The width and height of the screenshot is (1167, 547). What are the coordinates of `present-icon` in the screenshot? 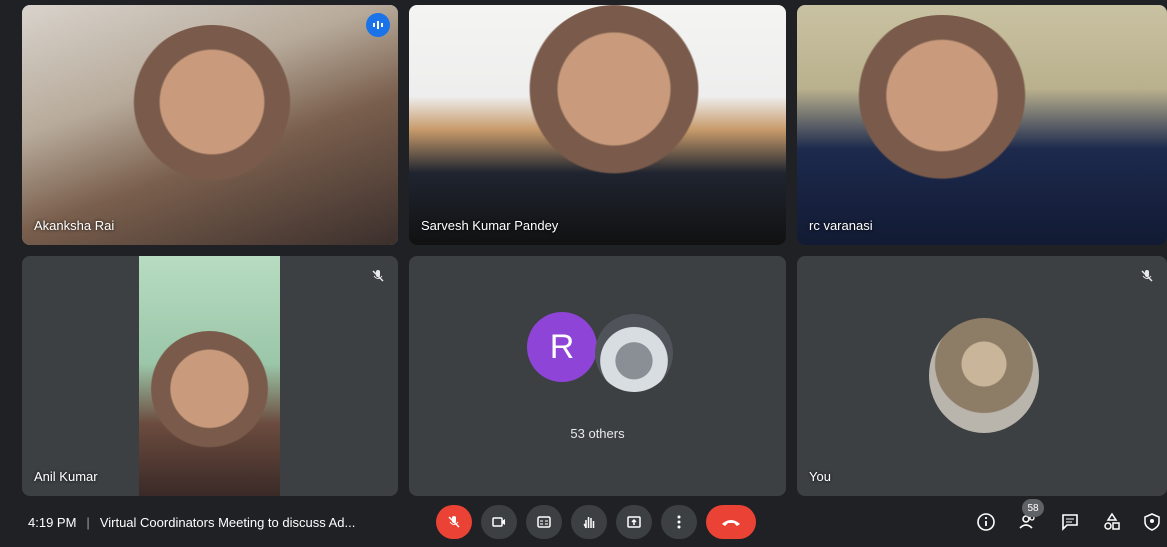 It's located at (634, 522).